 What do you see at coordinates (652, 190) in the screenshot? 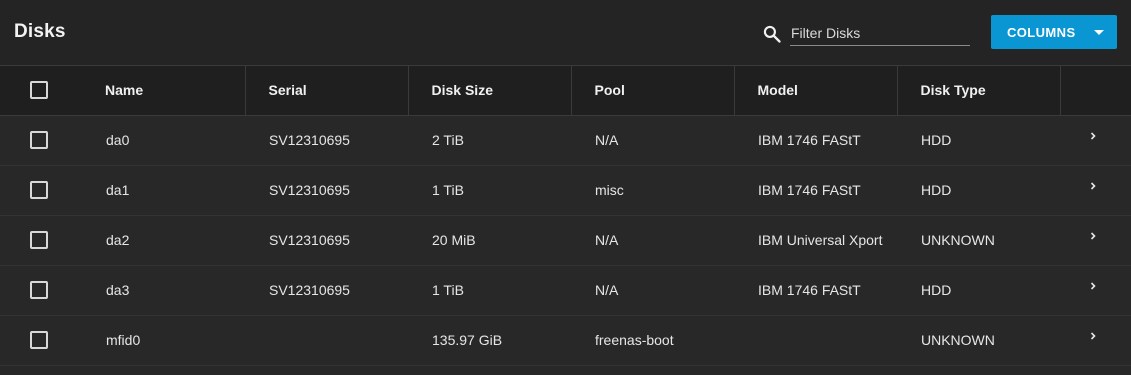
I see `cell-pool: misc` at bounding box center [652, 190].